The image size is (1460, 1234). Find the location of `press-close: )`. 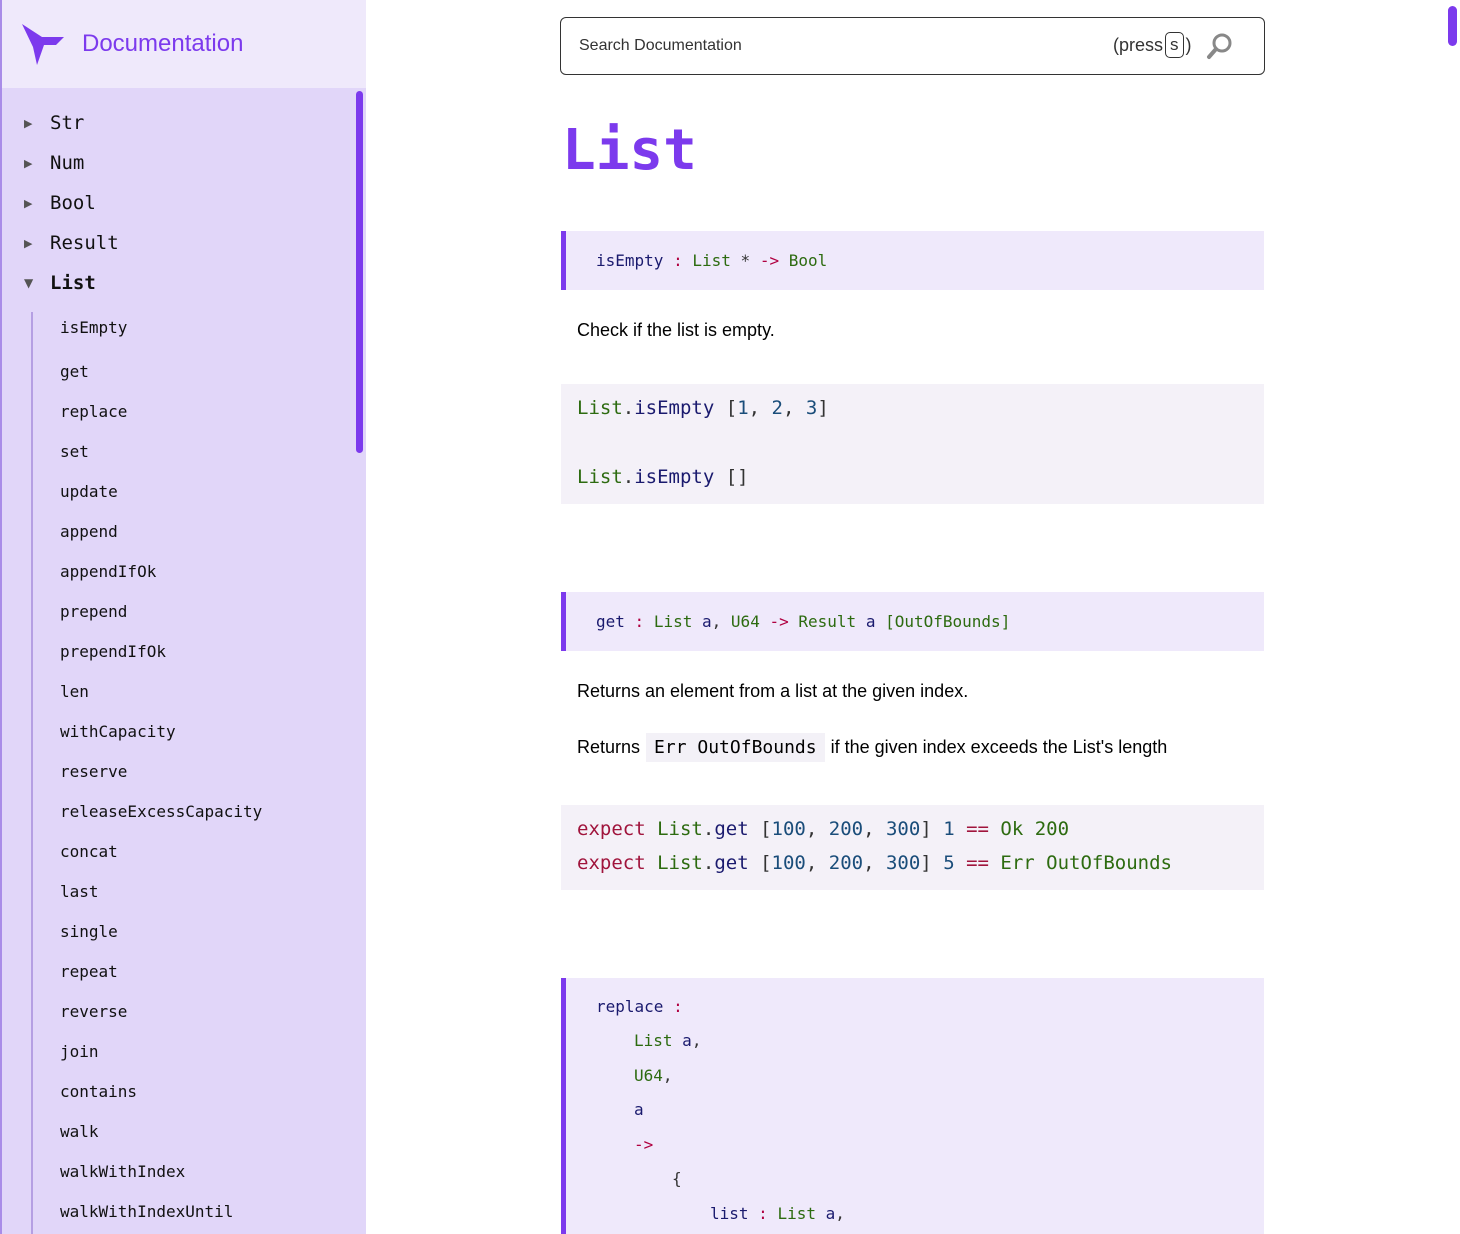

press-close: ) is located at coordinates (1188, 44).